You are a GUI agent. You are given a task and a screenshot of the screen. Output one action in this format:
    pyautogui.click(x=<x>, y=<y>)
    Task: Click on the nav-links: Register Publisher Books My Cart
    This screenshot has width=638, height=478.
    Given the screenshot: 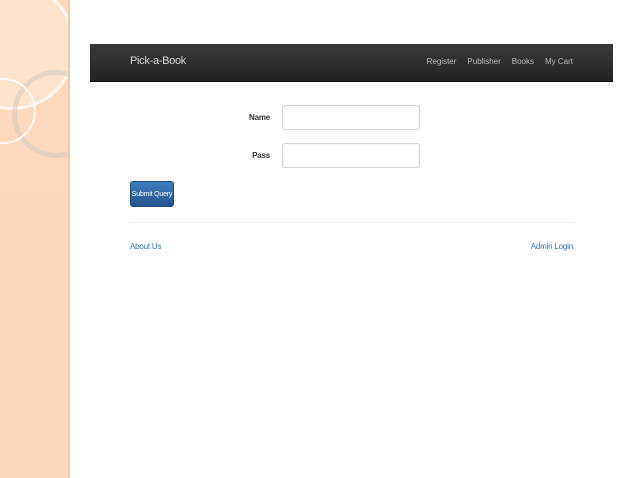 What is the action you would take?
    pyautogui.click(x=500, y=61)
    